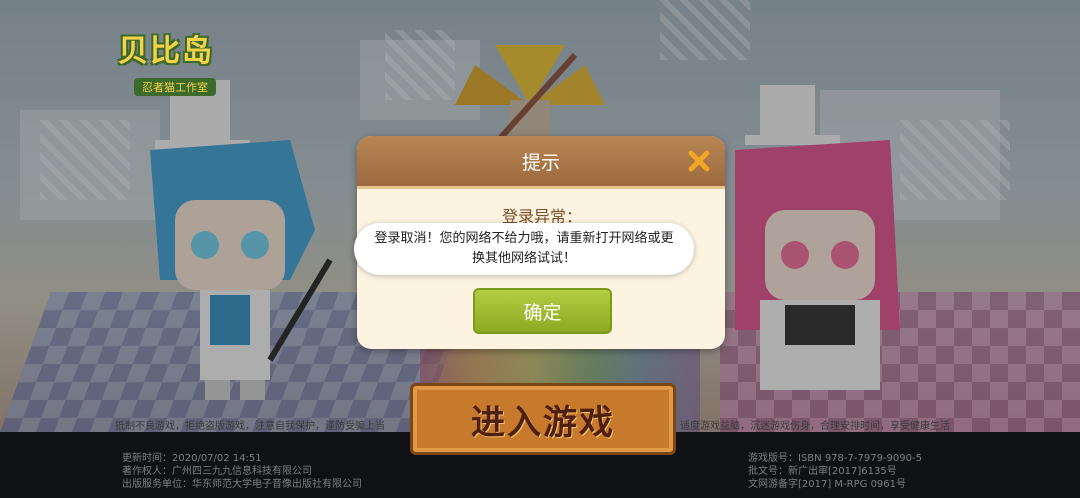  Describe the element at coordinates (175, 87) in the screenshot. I see `logo-subtitle: 忍者猫工作室` at that location.